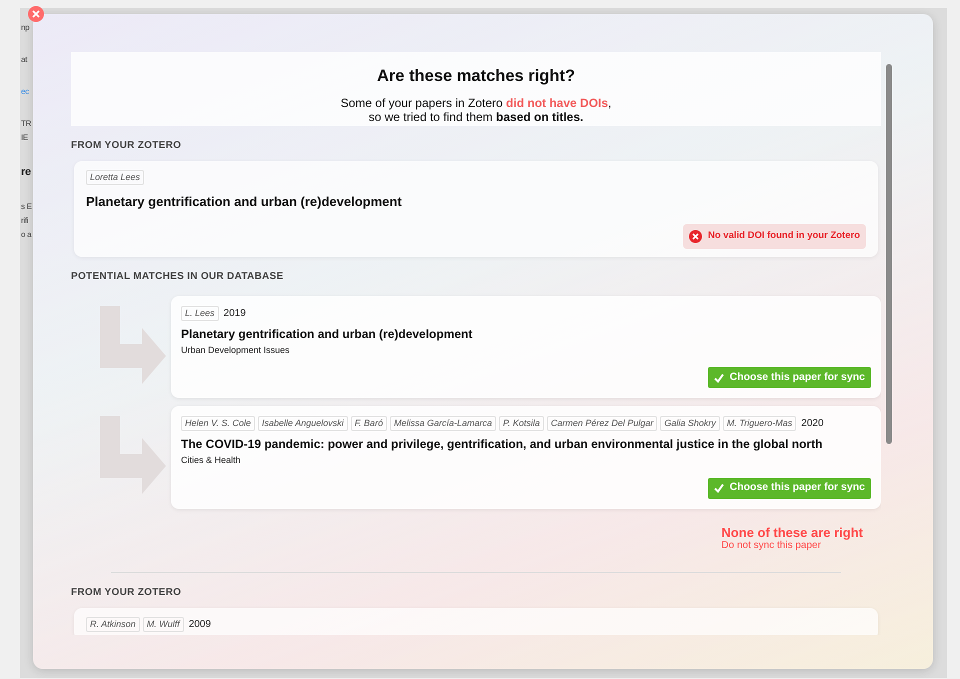 Image resolution: width=960 pixels, height=679 pixels. What do you see at coordinates (25, 92) in the screenshot?
I see `background-text: ec` at bounding box center [25, 92].